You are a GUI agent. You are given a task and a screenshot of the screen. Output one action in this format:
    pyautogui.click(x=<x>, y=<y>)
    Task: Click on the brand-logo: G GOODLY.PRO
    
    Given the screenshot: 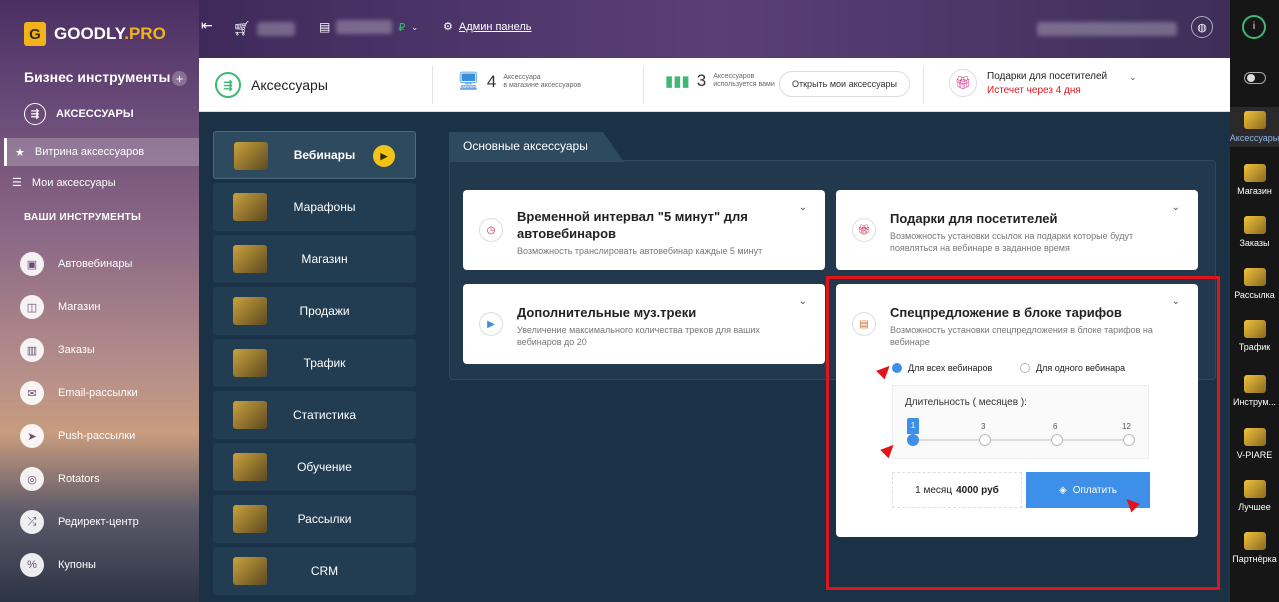 What is the action you would take?
    pyautogui.click(x=95, y=34)
    